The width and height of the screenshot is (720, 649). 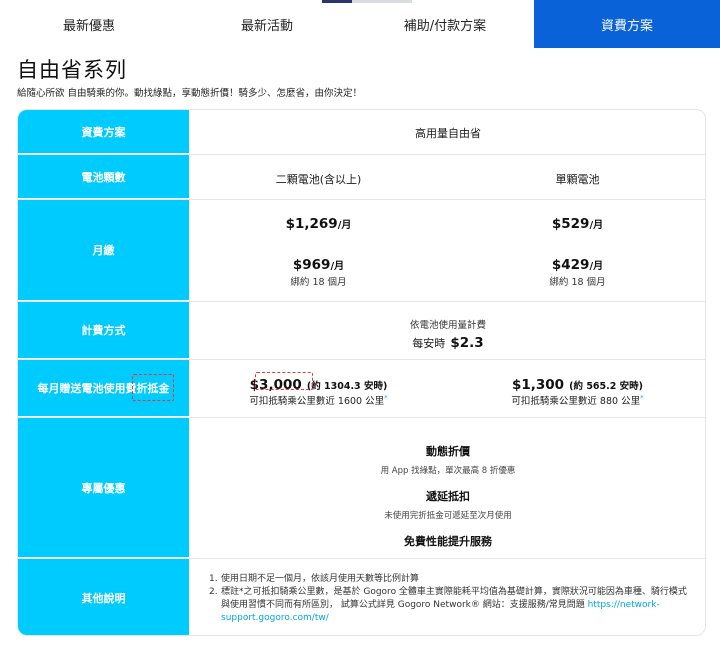 I want to click on credit-right-amount: $1,300, so click(x=538, y=385).